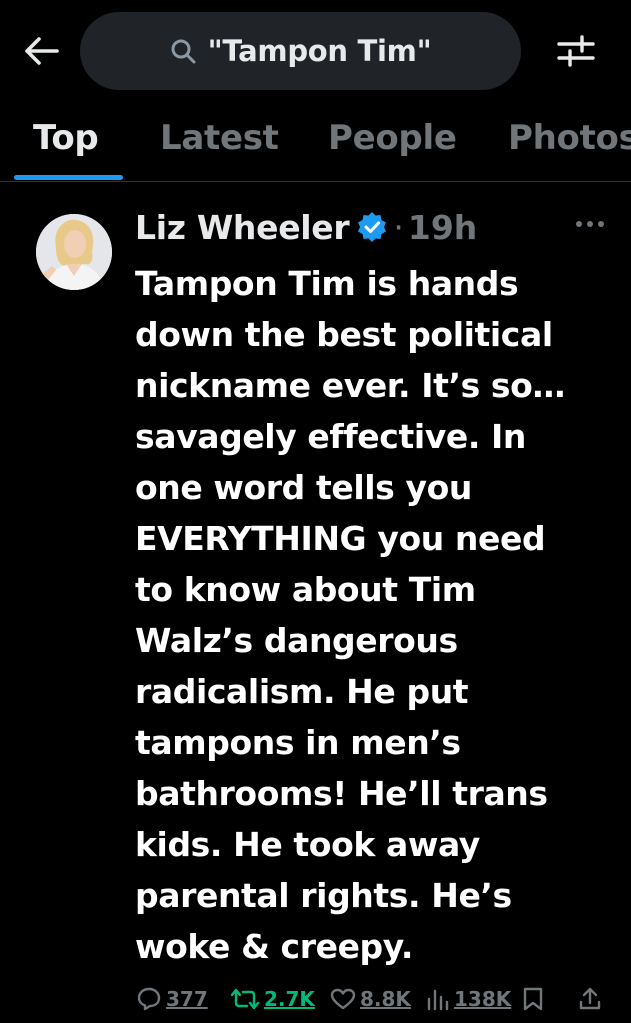 The width and height of the screenshot is (631, 1023). I want to click on share-icon, so click(590, 998).